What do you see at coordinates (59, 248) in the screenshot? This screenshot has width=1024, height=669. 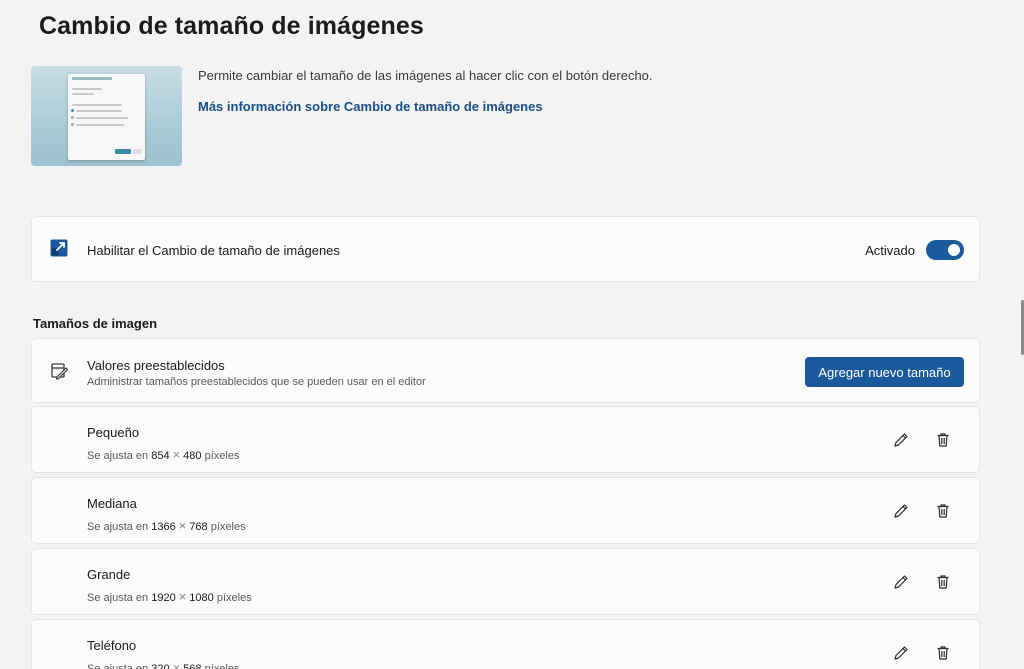 I see `image-resizer-icon` at bounding box center [59, 248].